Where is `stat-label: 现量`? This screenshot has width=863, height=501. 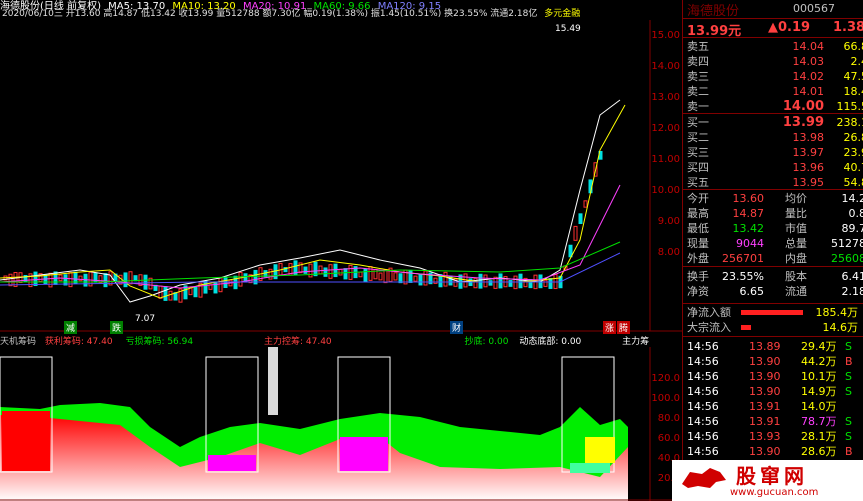 stat-label: 现量 is located at coordinates (698, 243).